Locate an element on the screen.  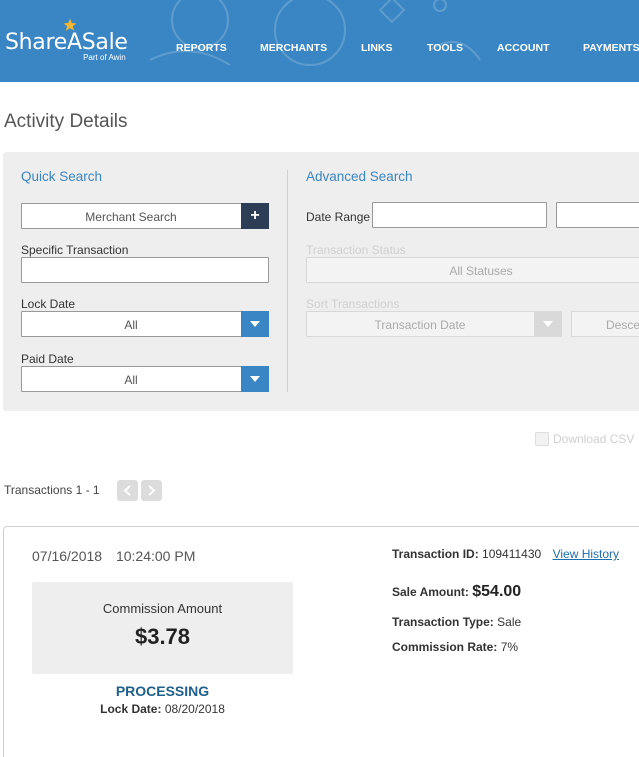
transaction-date: 07/16/2018 is located at coordinates (67, 556).